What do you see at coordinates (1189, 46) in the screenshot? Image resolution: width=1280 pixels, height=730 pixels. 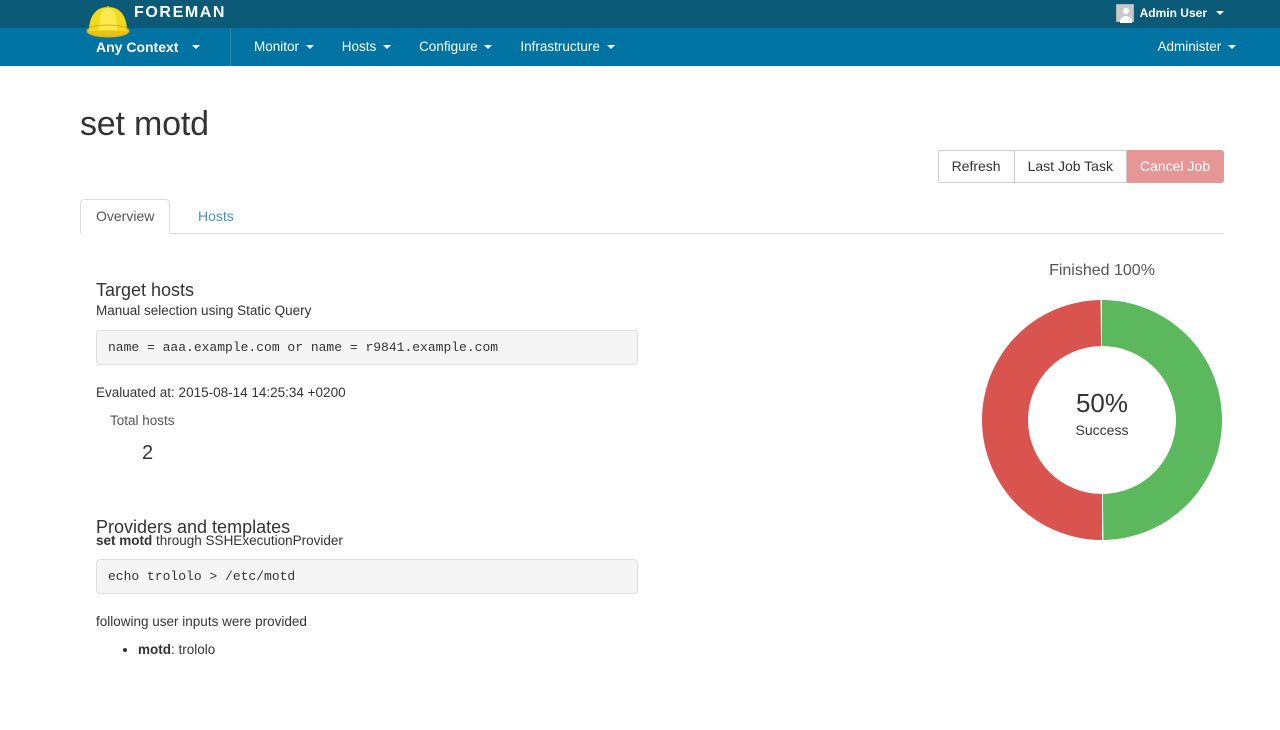 I see `nav-item-label: Administer` at bounding box center [1189, 46].